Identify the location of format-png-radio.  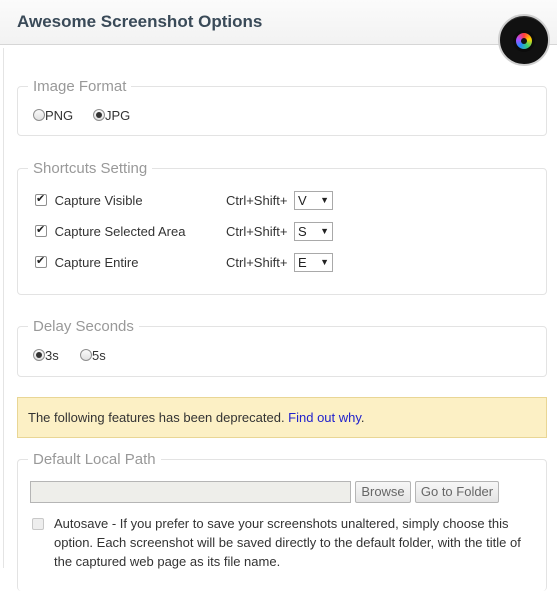
(39, 115).